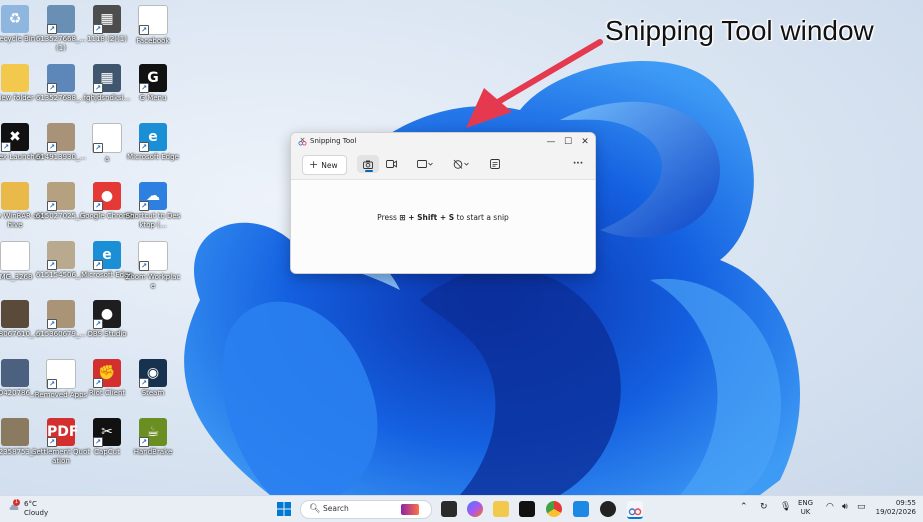 This screenshot has height=522, width=923. What do you see at coordinates (905, 503) in the screenshot?
I see `clock-time: 09:55` at bounding box center [905, 503].